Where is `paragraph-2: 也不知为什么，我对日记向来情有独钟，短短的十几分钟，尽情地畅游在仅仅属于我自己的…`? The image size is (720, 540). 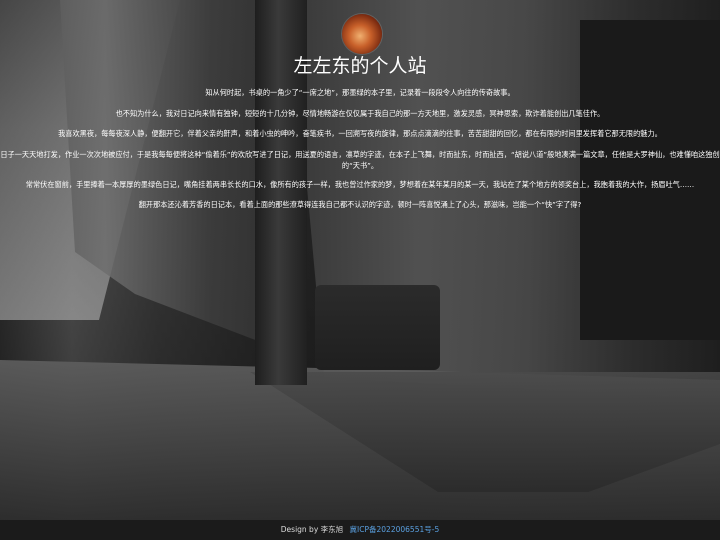 paragraph-2: 也不知为什么，我对日记向来情有独钟，短短的十几分钟，尽情地畅游在仅仅属于我自己的… is located at coordinates (360, 113).